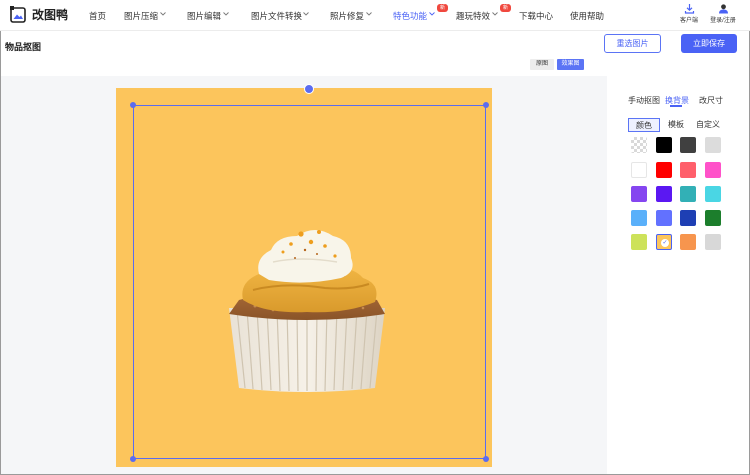 Image resolution: width=750 pixels, height=475 pixels. What do you see at coordinates (410, 16) in the screenshot?
I see `nav-item-features: 特色功能` at bounding box center [410, 16].